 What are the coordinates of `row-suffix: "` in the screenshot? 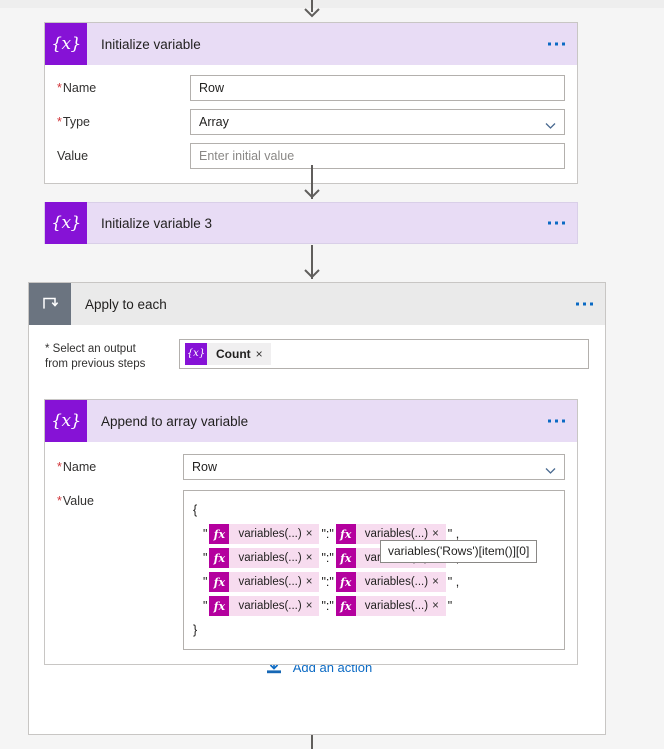 It's located at (450, 606).